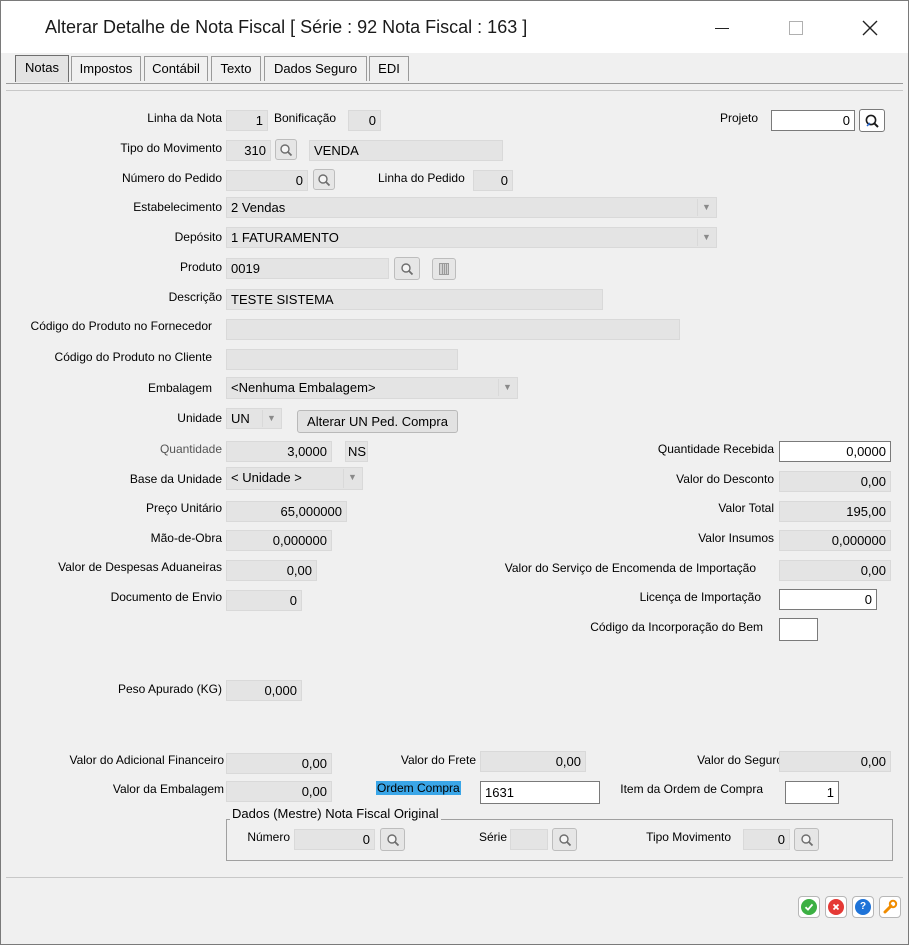 The image size is (909, 945). Describe the element at coordinates (279, 791) in the screenshot. I see `valor-embalagem-field: 0,00` at that location.